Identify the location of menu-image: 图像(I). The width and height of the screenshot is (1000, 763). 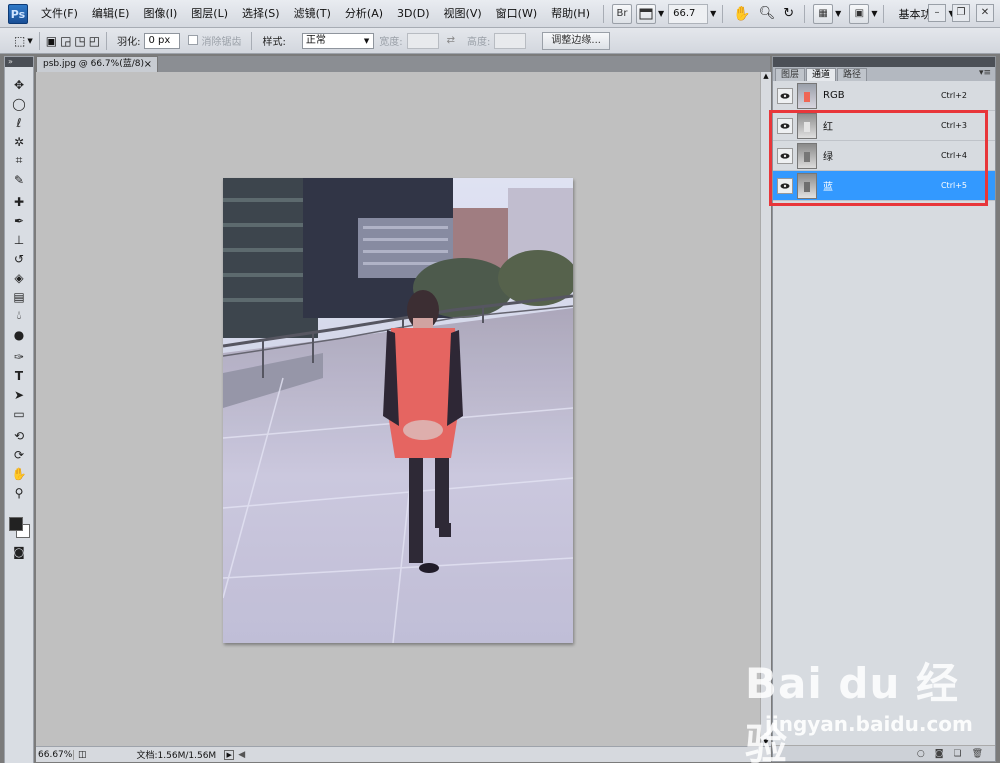
(160, 14).